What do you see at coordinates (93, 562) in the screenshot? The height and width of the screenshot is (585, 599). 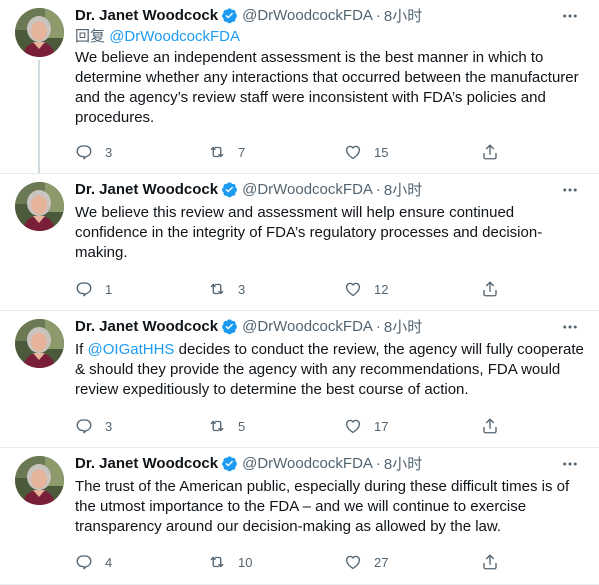 I see `reply-button: 4` at bounding box center [93, 562].